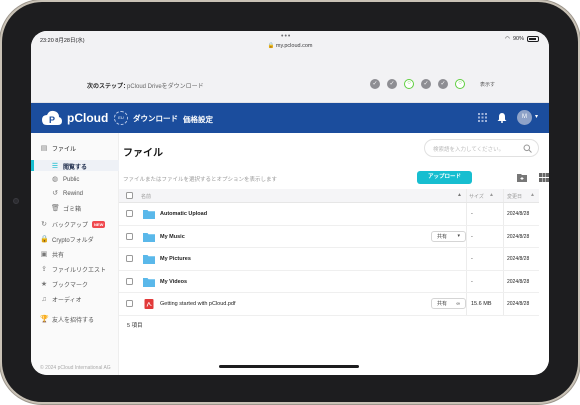 The image size is (580, 405). Describe the element at coordinates (175, 259) in the screenshot. I see `file-name: My Pictures` at that location.